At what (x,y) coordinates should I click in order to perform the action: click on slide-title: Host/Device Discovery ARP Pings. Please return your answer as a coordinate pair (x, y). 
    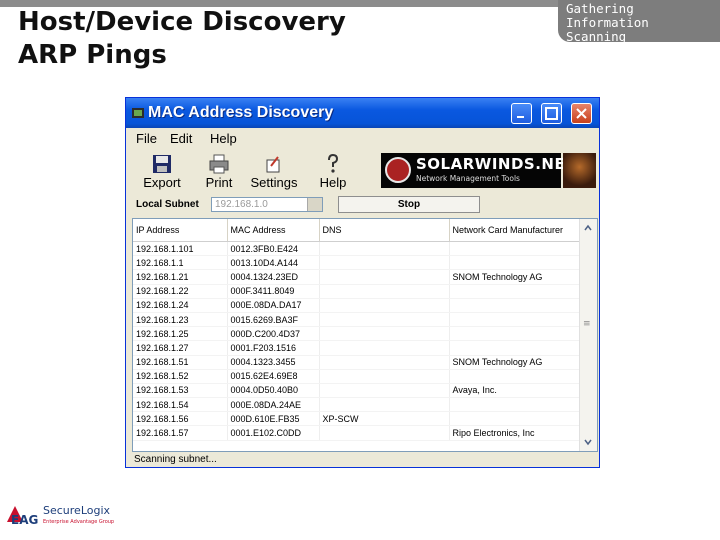
    Looking at the image, I should click on (182, 39).